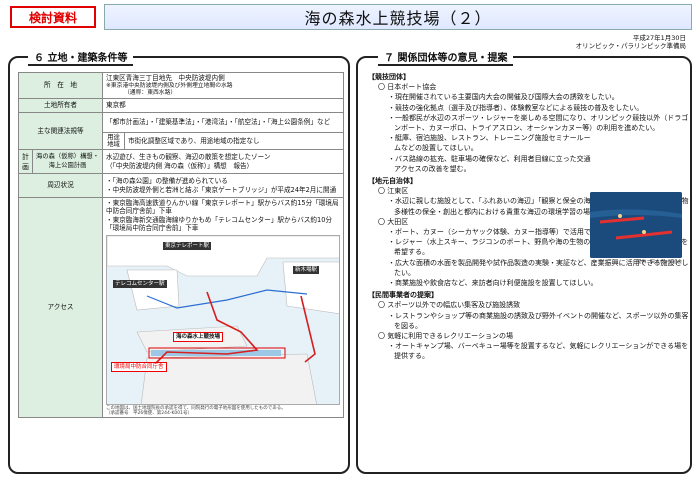 The height and width of the screenshot is (480, 700). I want to click on plan-value2: （「中央防波堤内側 海の森（仮称）」構想 報告）, so click(180, 165).